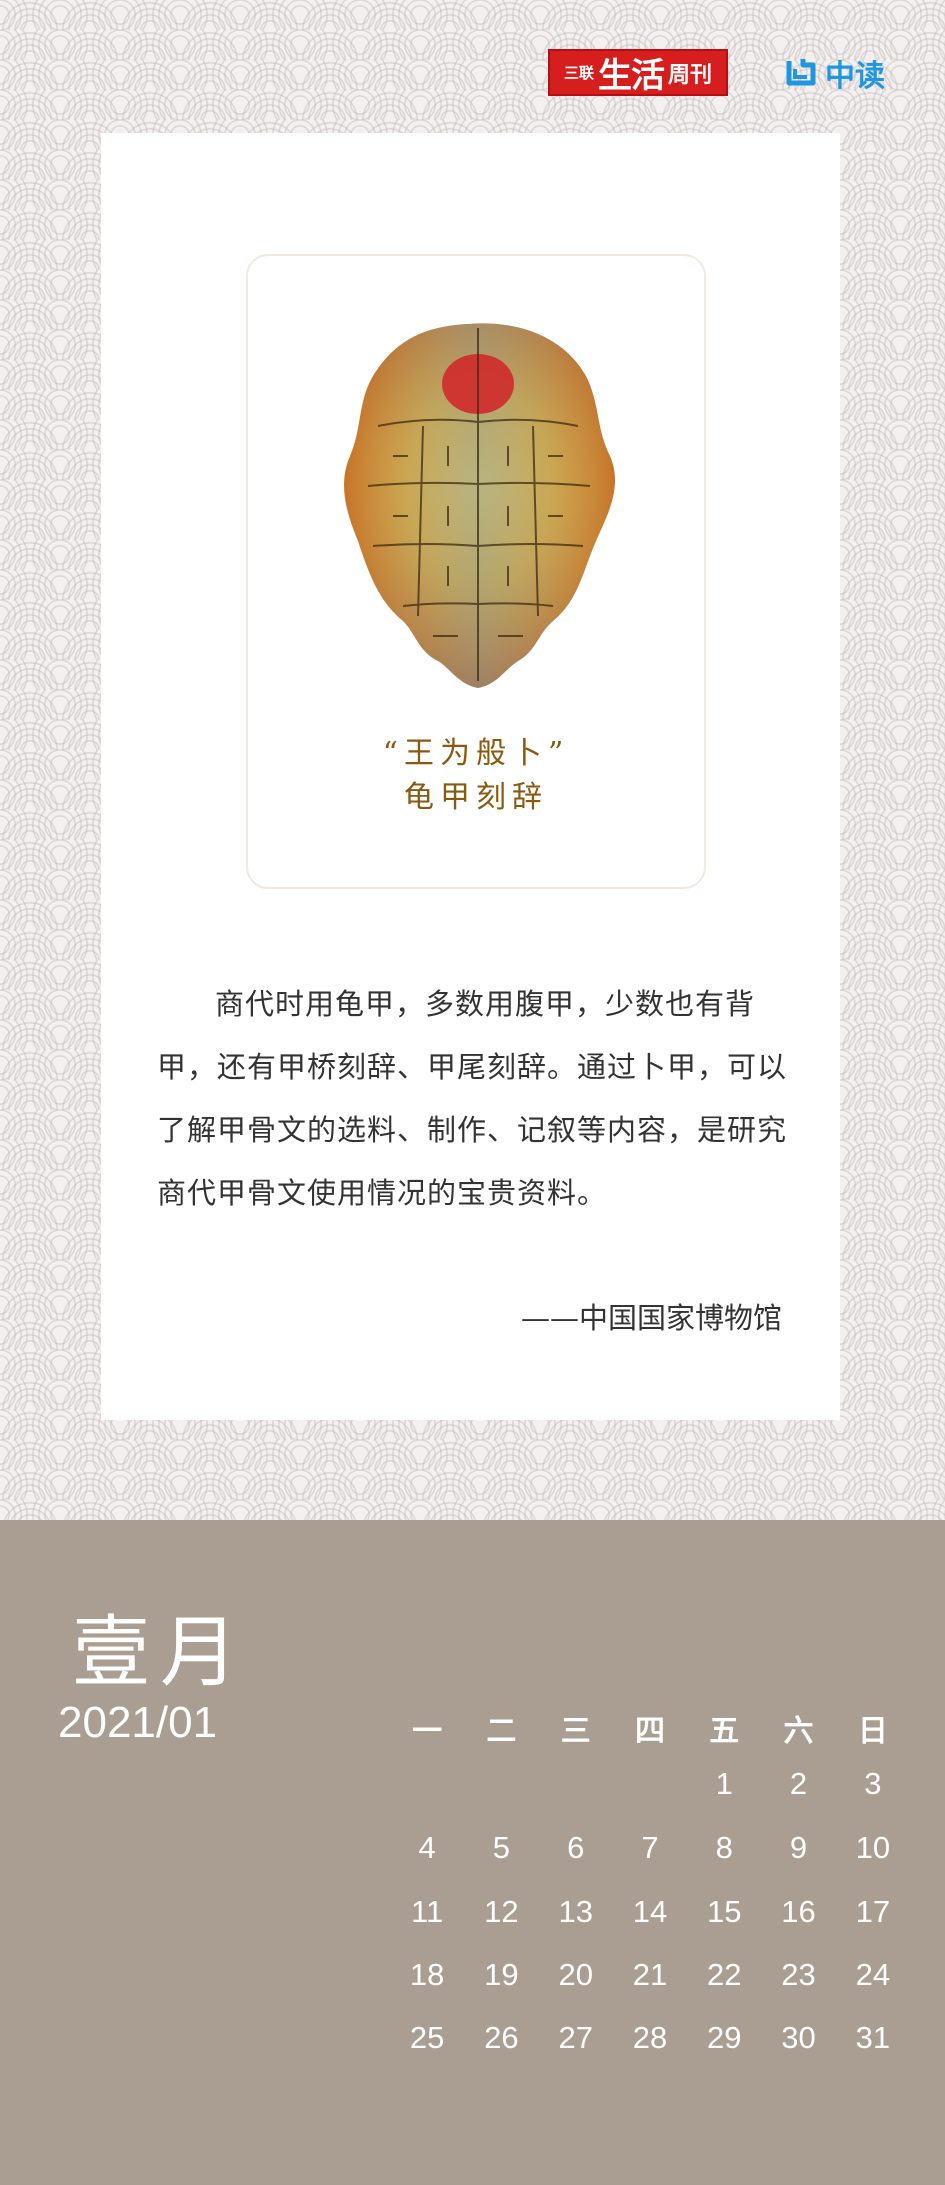 The height and width of the screenshot is (2185, 945). What do you see at coordinates (798, 1847) in the screenshot?
I see `calendar-day: 9` at bounding box center [798, 1847].